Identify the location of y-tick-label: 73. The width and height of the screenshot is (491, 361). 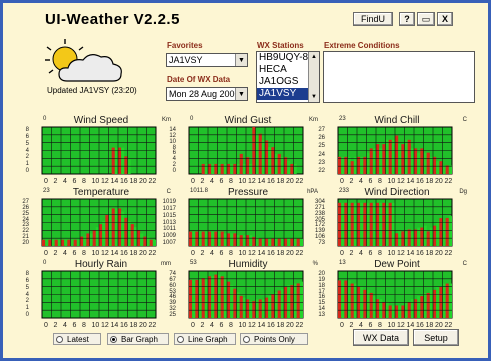
(321, 243).